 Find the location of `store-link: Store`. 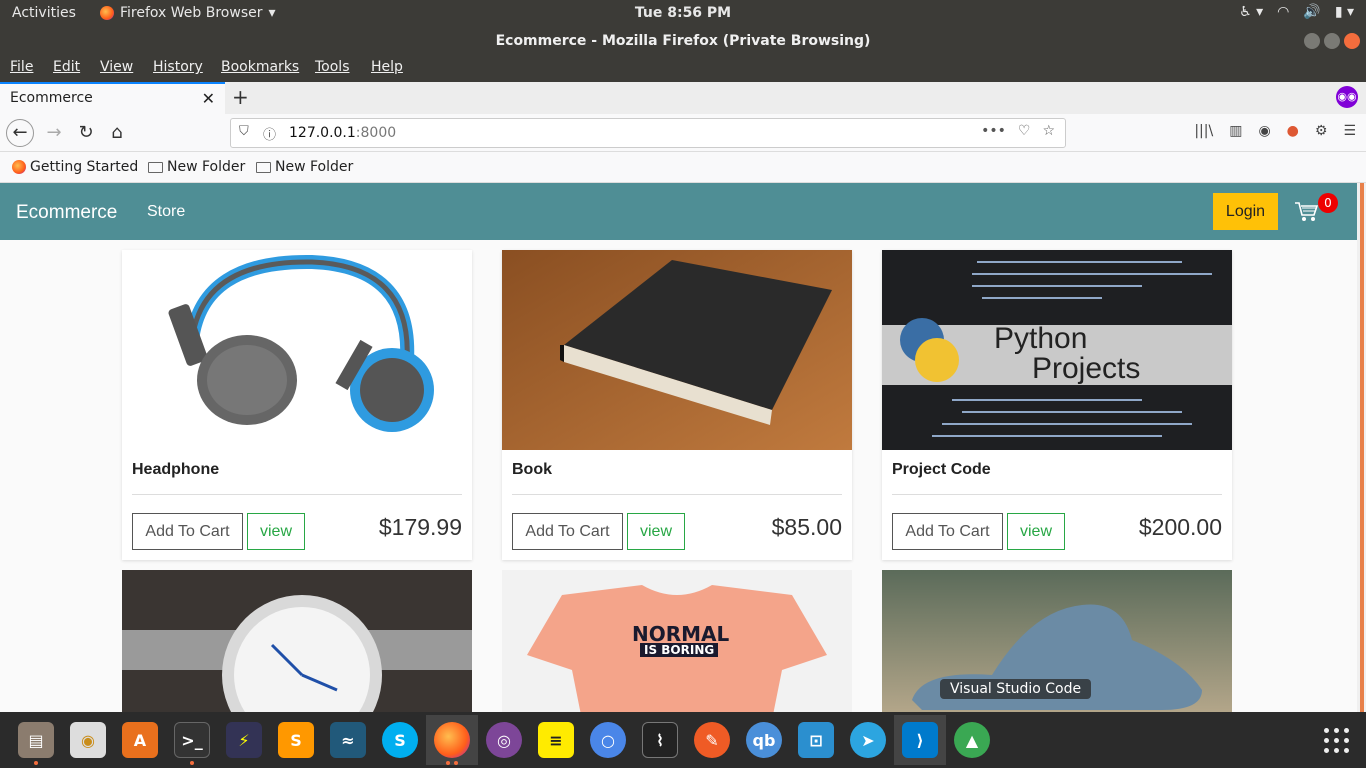

store-link: Store is located at coordinates (166, 212).